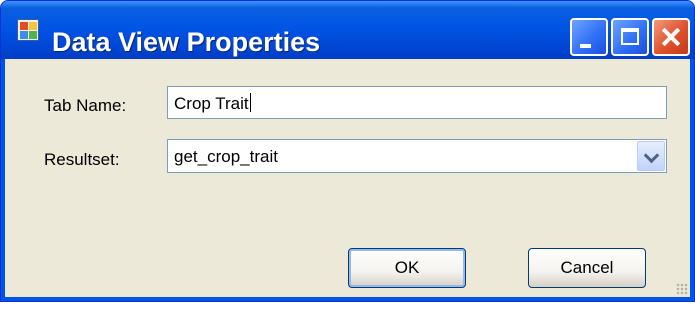 Image resolution: width=695 pixels, height=322 pixels. I want to click on maximize-button, so click(630, 37).